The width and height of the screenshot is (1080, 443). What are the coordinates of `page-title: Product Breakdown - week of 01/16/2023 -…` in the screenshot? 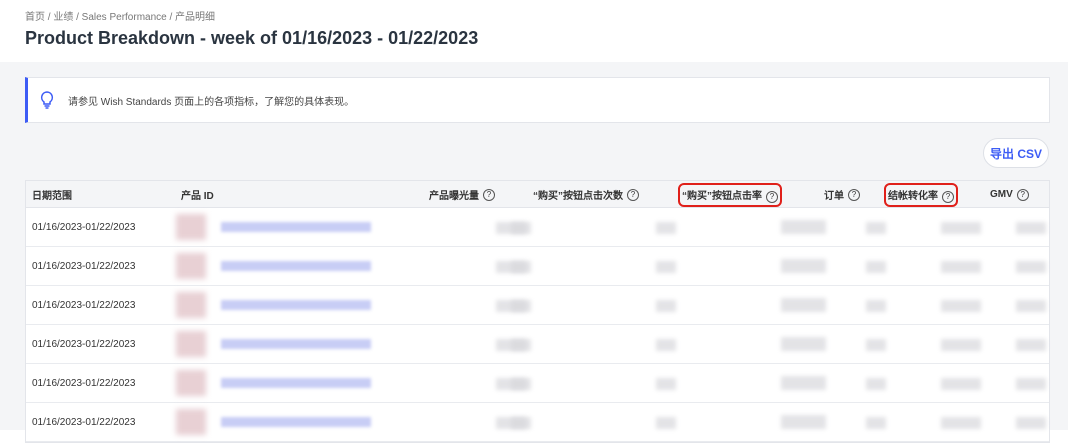 It's located at (252, 38).